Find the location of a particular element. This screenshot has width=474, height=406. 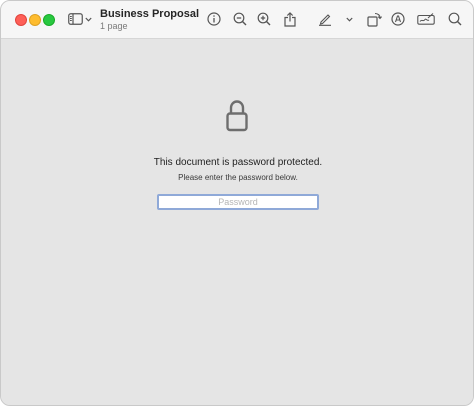

markup-icon is located at coordinates (398, 19).